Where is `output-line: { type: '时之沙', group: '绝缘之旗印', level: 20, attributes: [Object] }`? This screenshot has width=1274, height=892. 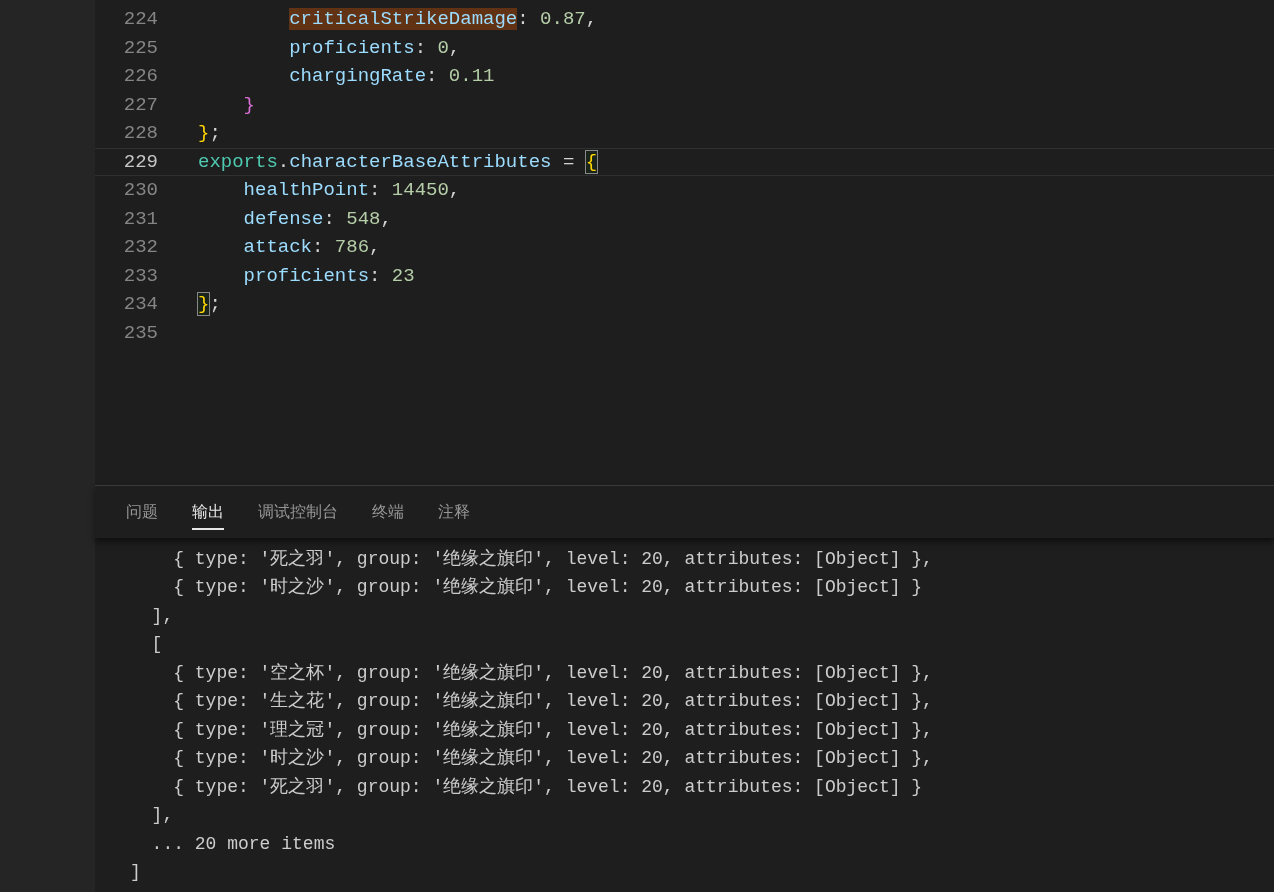 output-line: { type: '时之沙', group: '绝缘之旗印', level: 20, attributes: [Object] } is located at coordinates (547, 588).